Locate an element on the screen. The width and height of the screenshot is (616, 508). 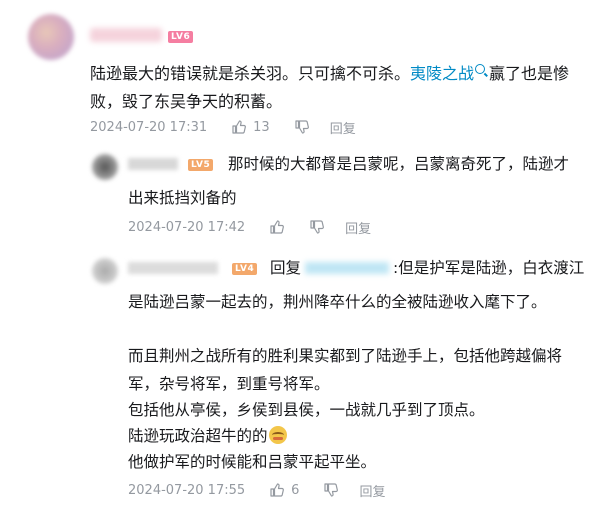
reply-prefix: 回复 is located at coordinates (286, 268).